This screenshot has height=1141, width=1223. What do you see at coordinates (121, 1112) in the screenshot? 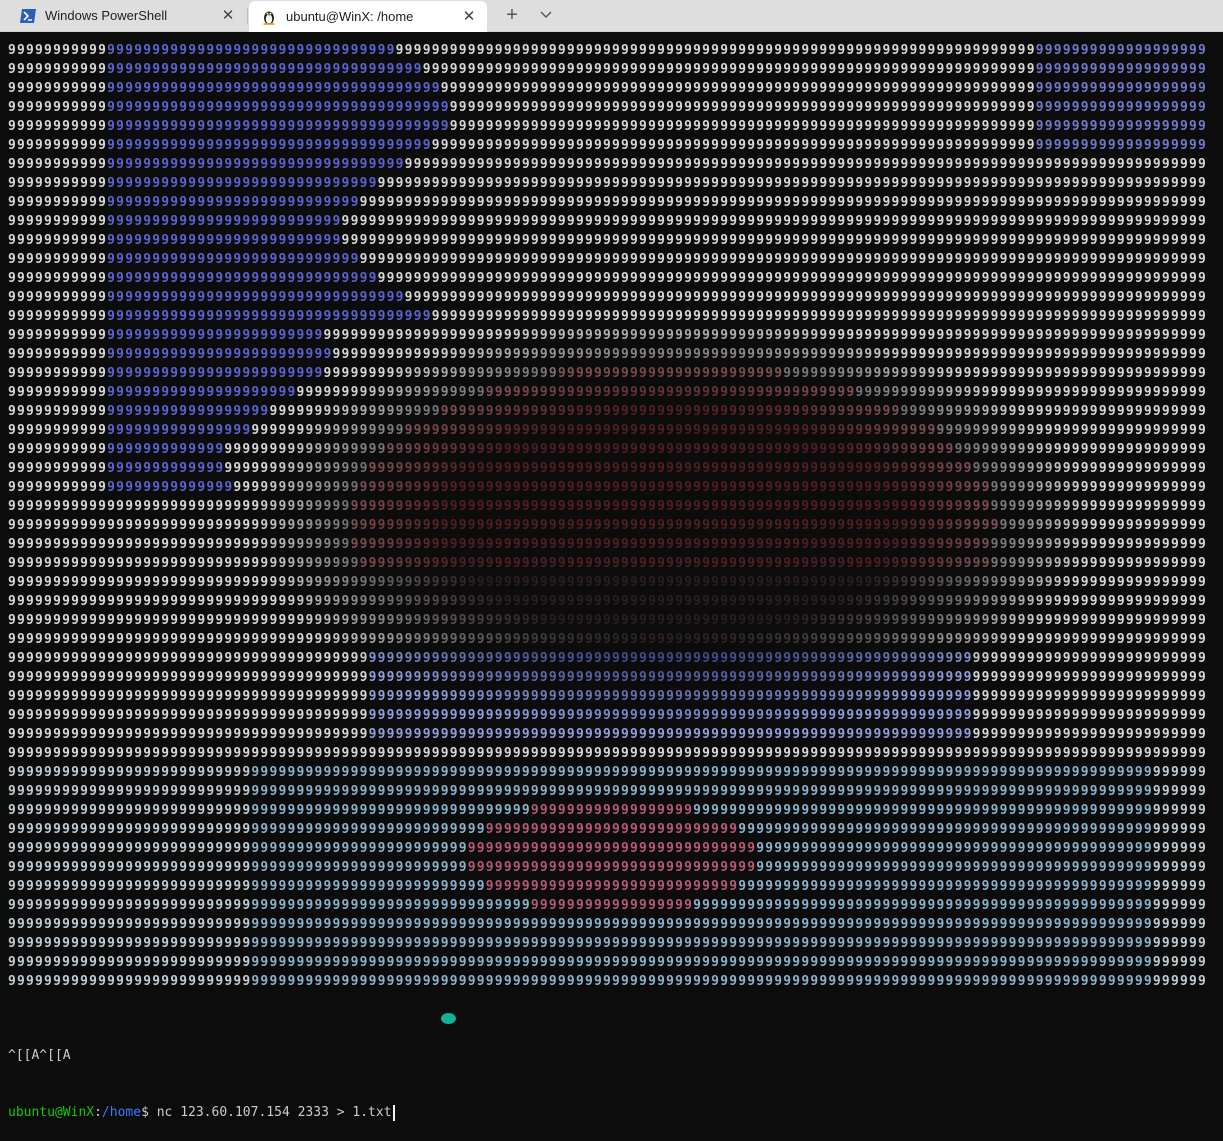
I see `prompt-path: /home` at bounding box center [121, 1112].